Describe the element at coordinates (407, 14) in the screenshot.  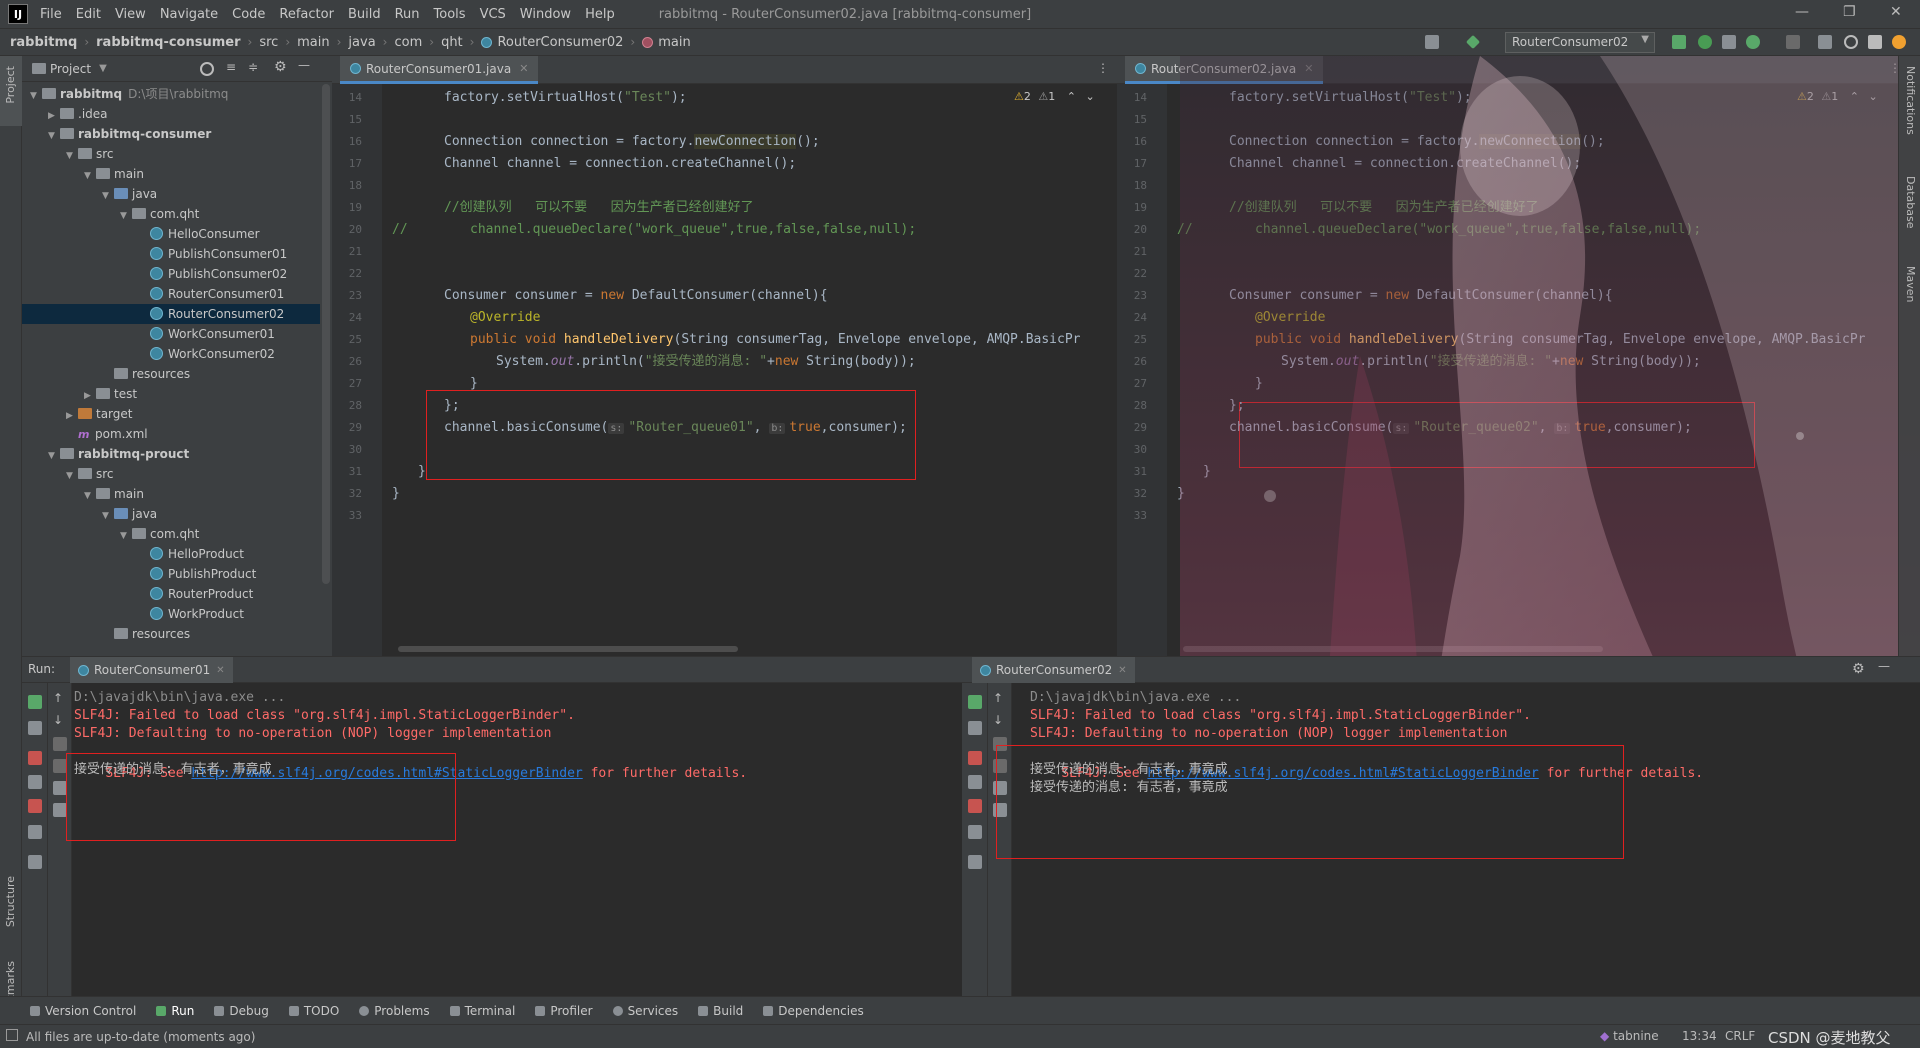
I see `menu-run: Run` at that location.